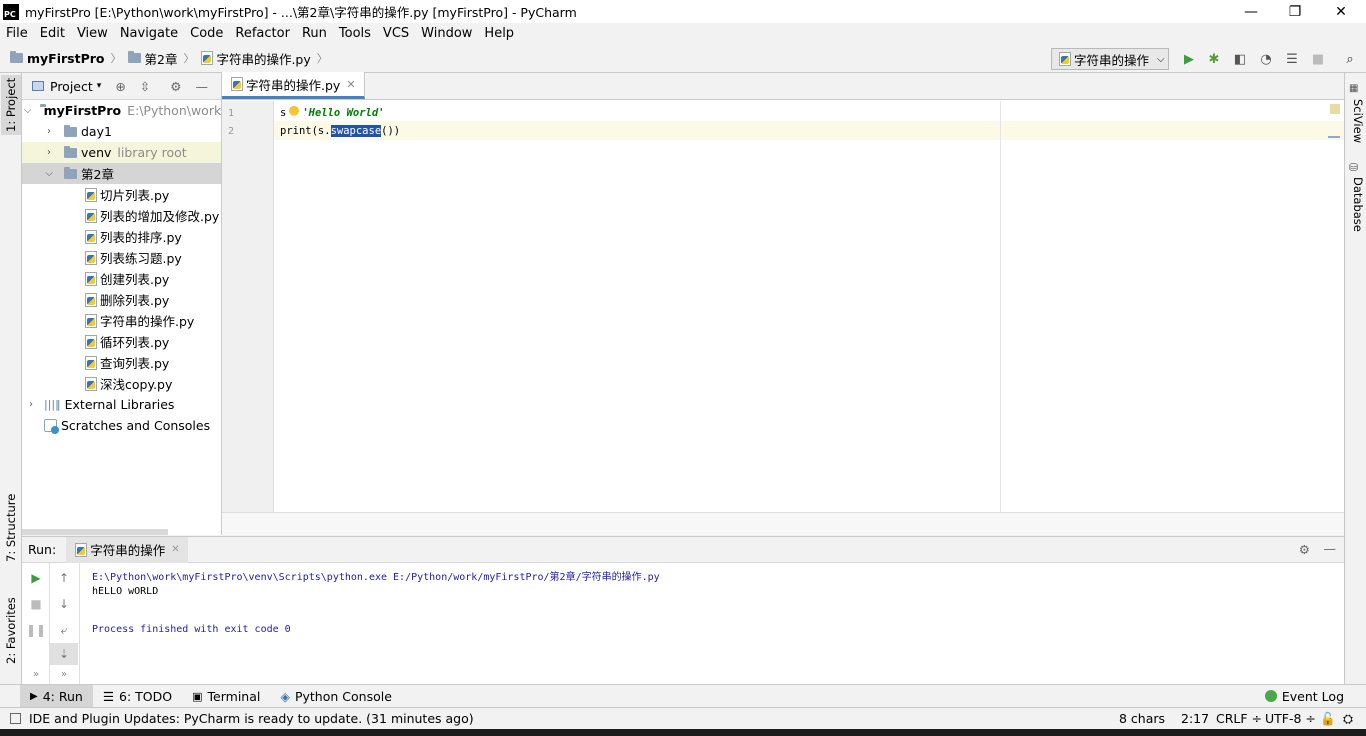 The image size is (1366, 736). What do you see at coordinates (64, 604) in the screenshot?
I see `arrow-down-icon: ↓` at bounding box center [64, 604].